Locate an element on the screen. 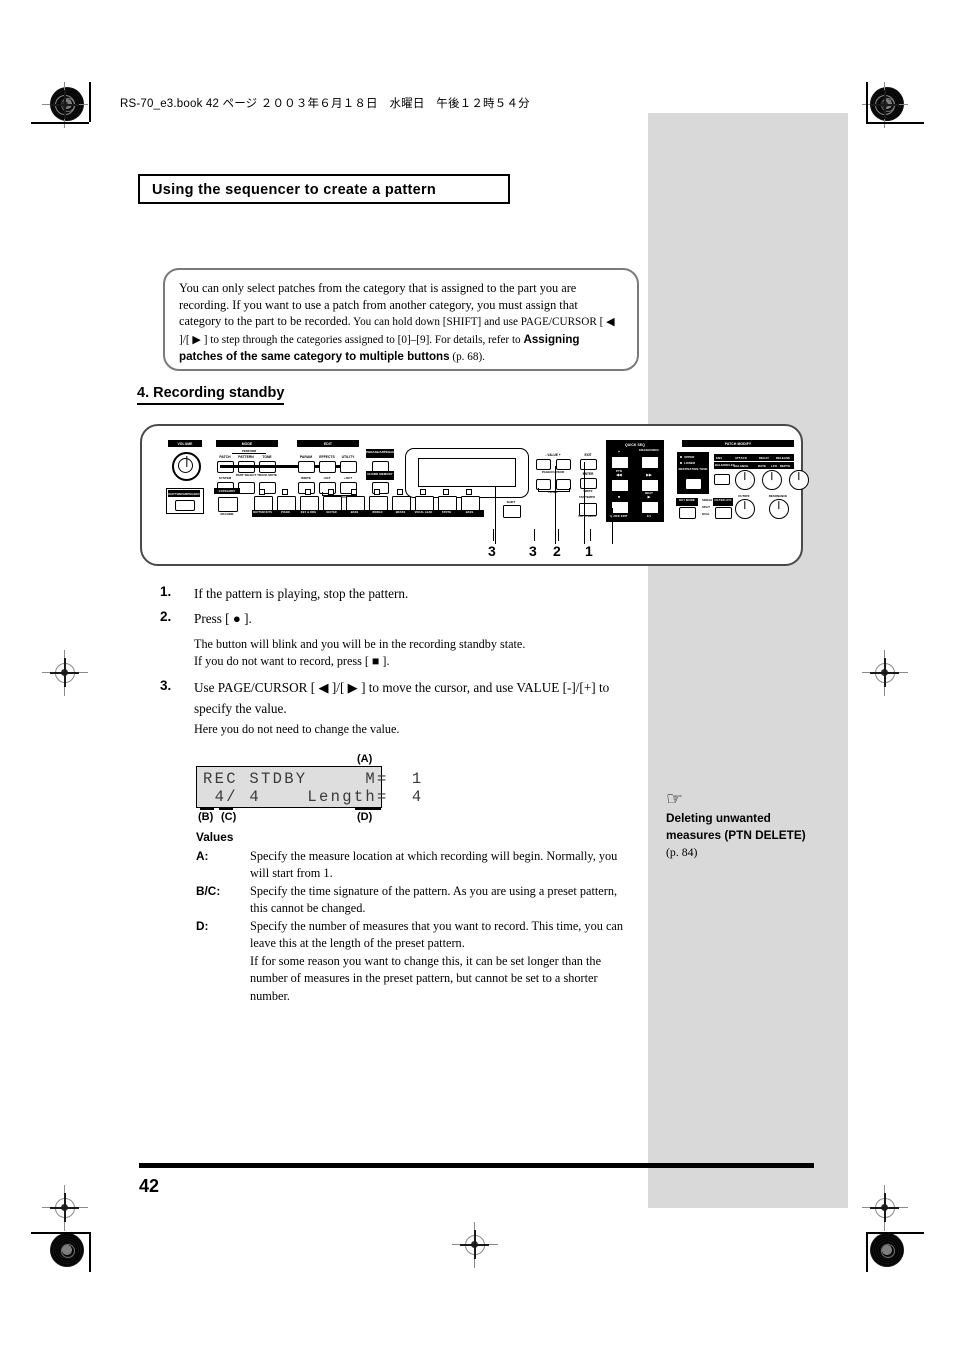  edit-button-label-param: PARAM is located at coordinates (306, 457).